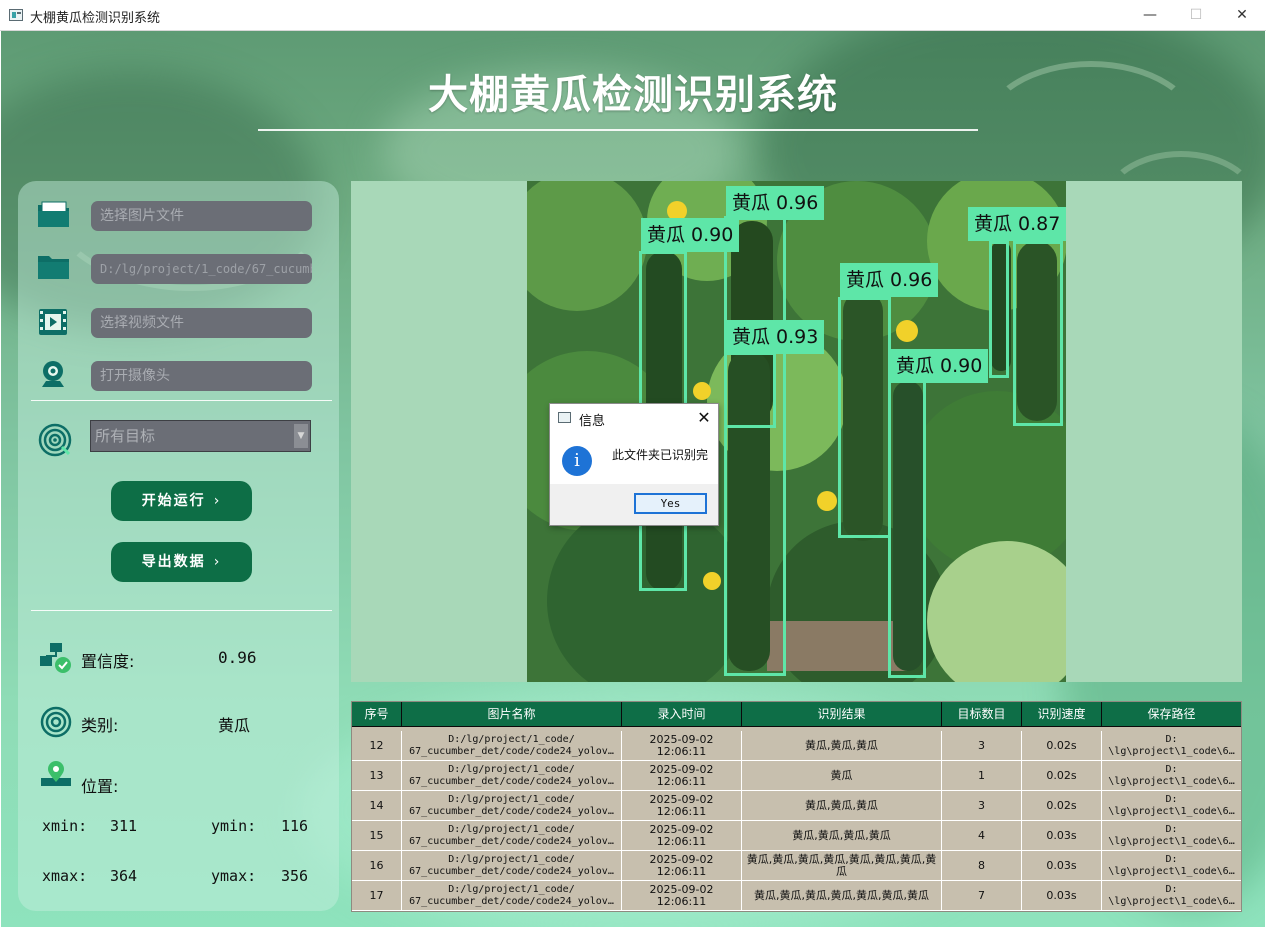 The width and height of the screenshot is (1266, 928). I want to click on table-header-cell: 保存路径, so click(1171, 714).